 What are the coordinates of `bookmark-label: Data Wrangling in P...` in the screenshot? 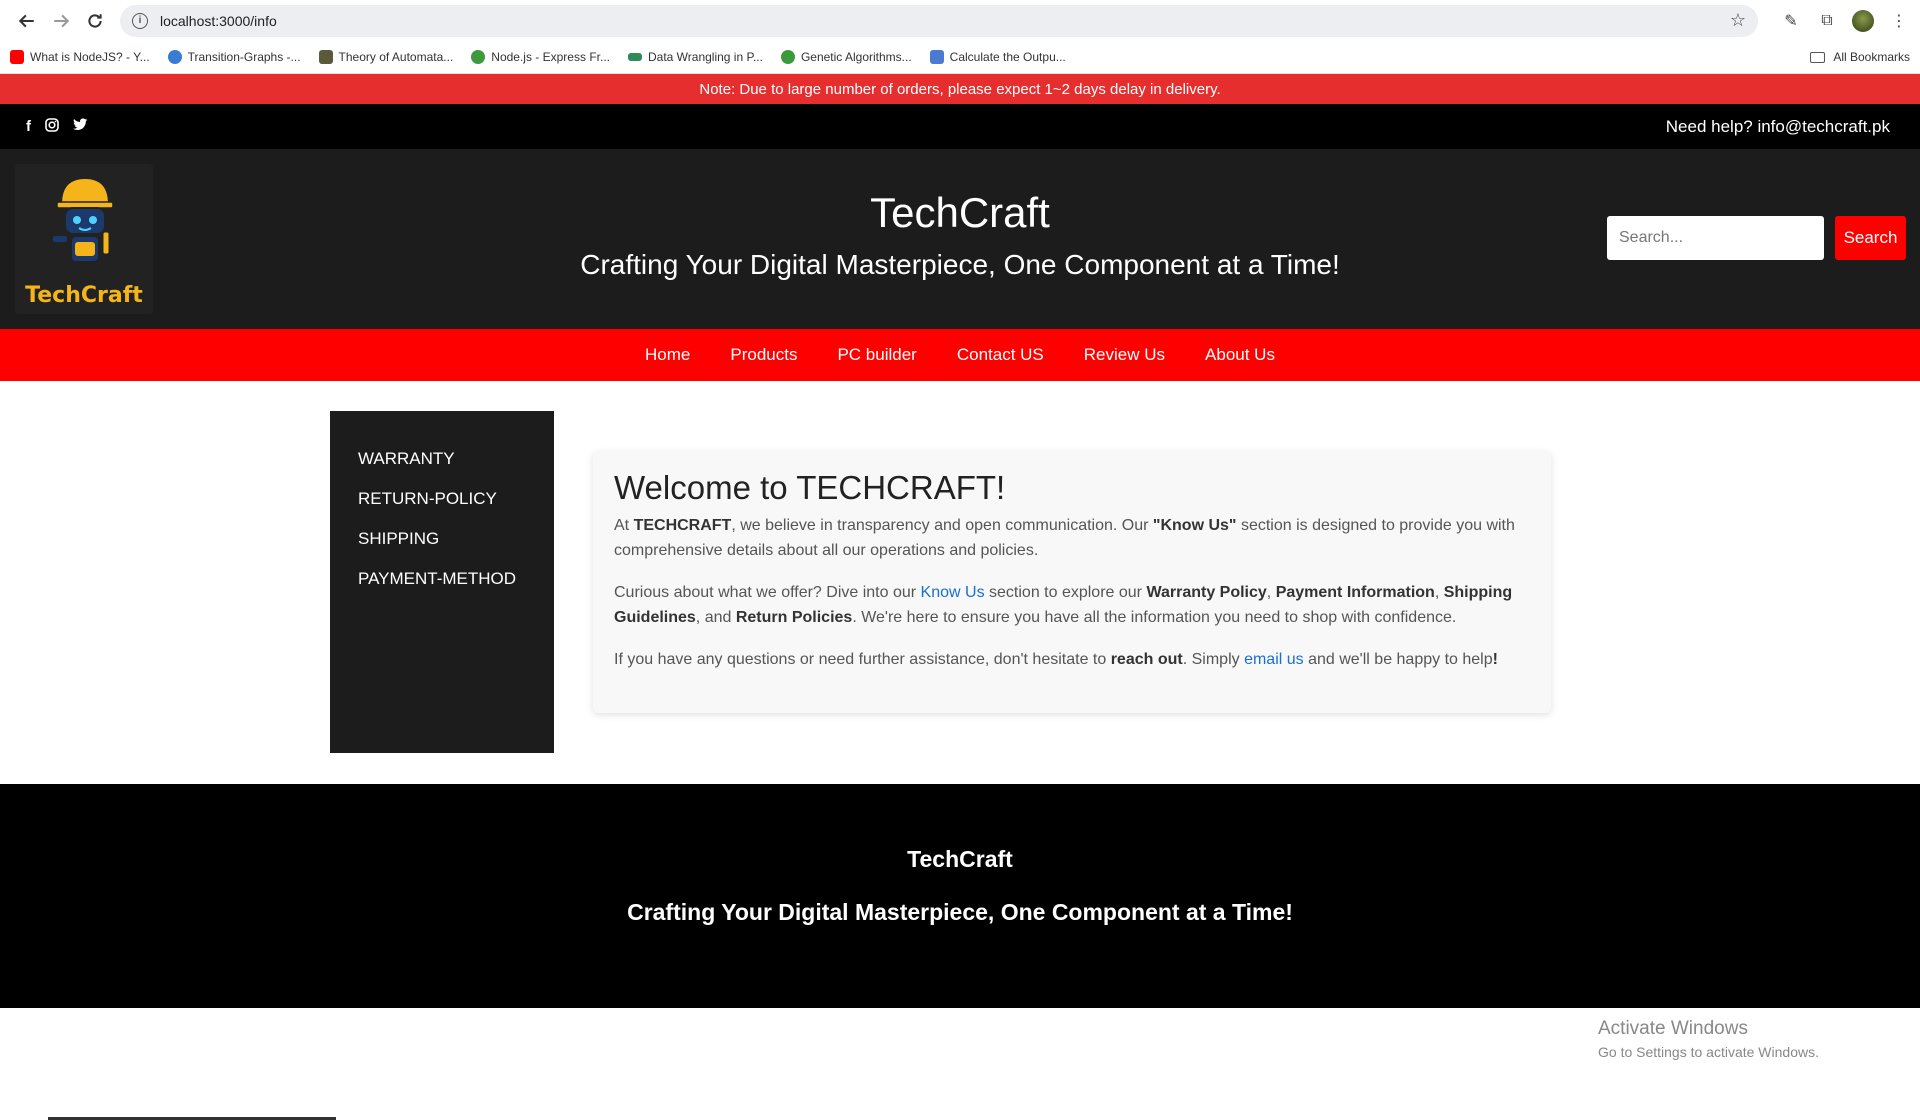 It's located at (705, 57).